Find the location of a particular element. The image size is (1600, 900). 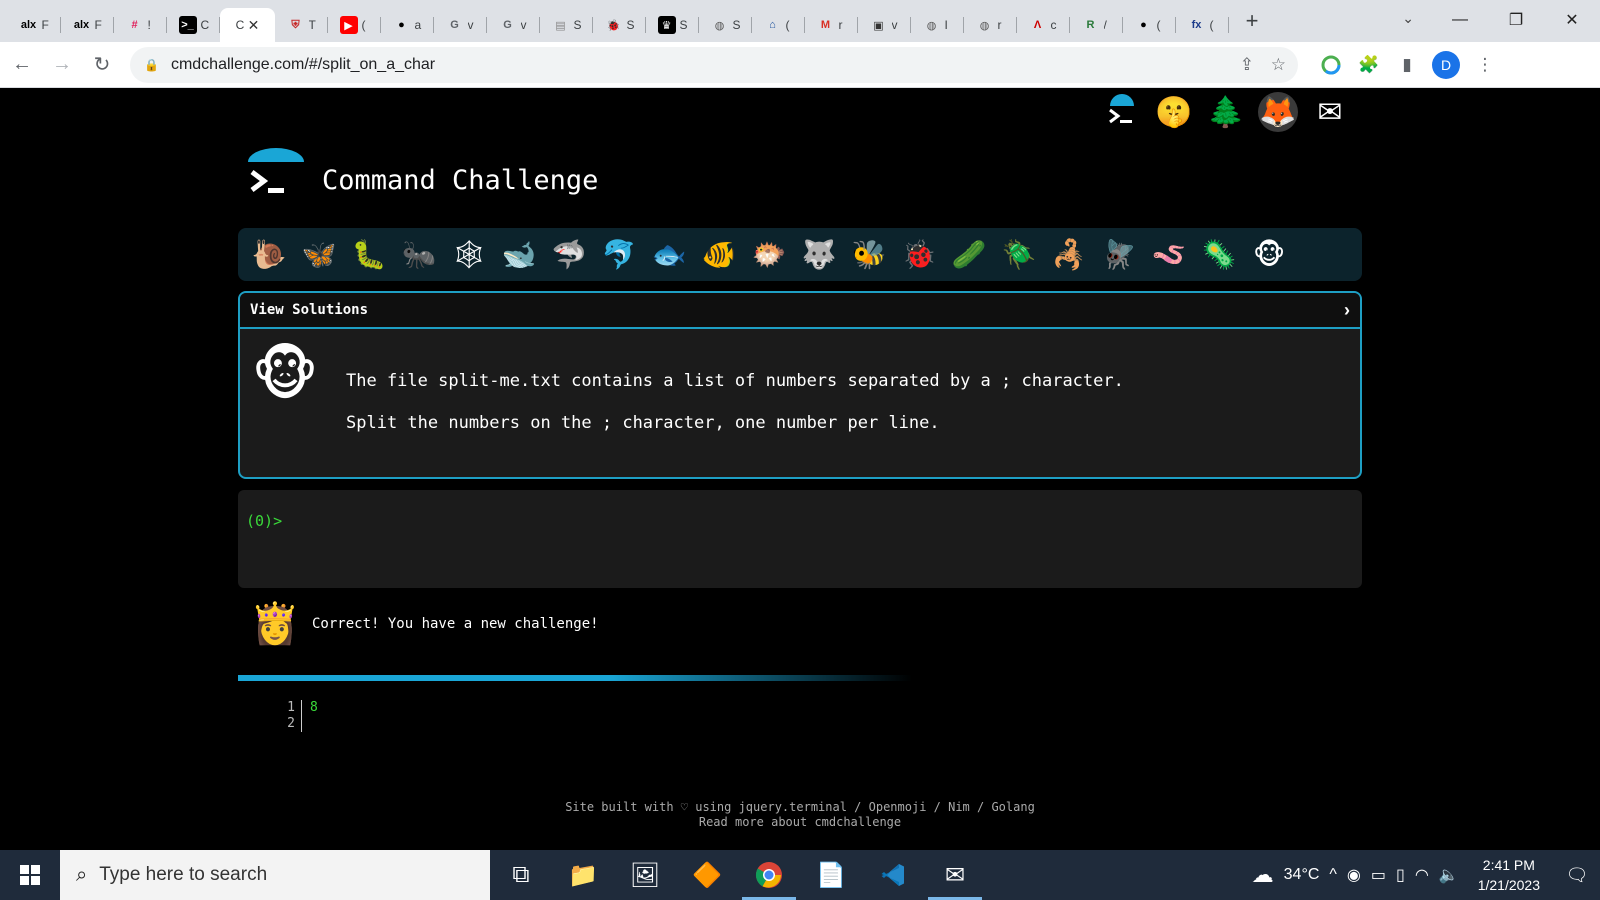

minimize-button: — is located at coordinates (1460, 20).